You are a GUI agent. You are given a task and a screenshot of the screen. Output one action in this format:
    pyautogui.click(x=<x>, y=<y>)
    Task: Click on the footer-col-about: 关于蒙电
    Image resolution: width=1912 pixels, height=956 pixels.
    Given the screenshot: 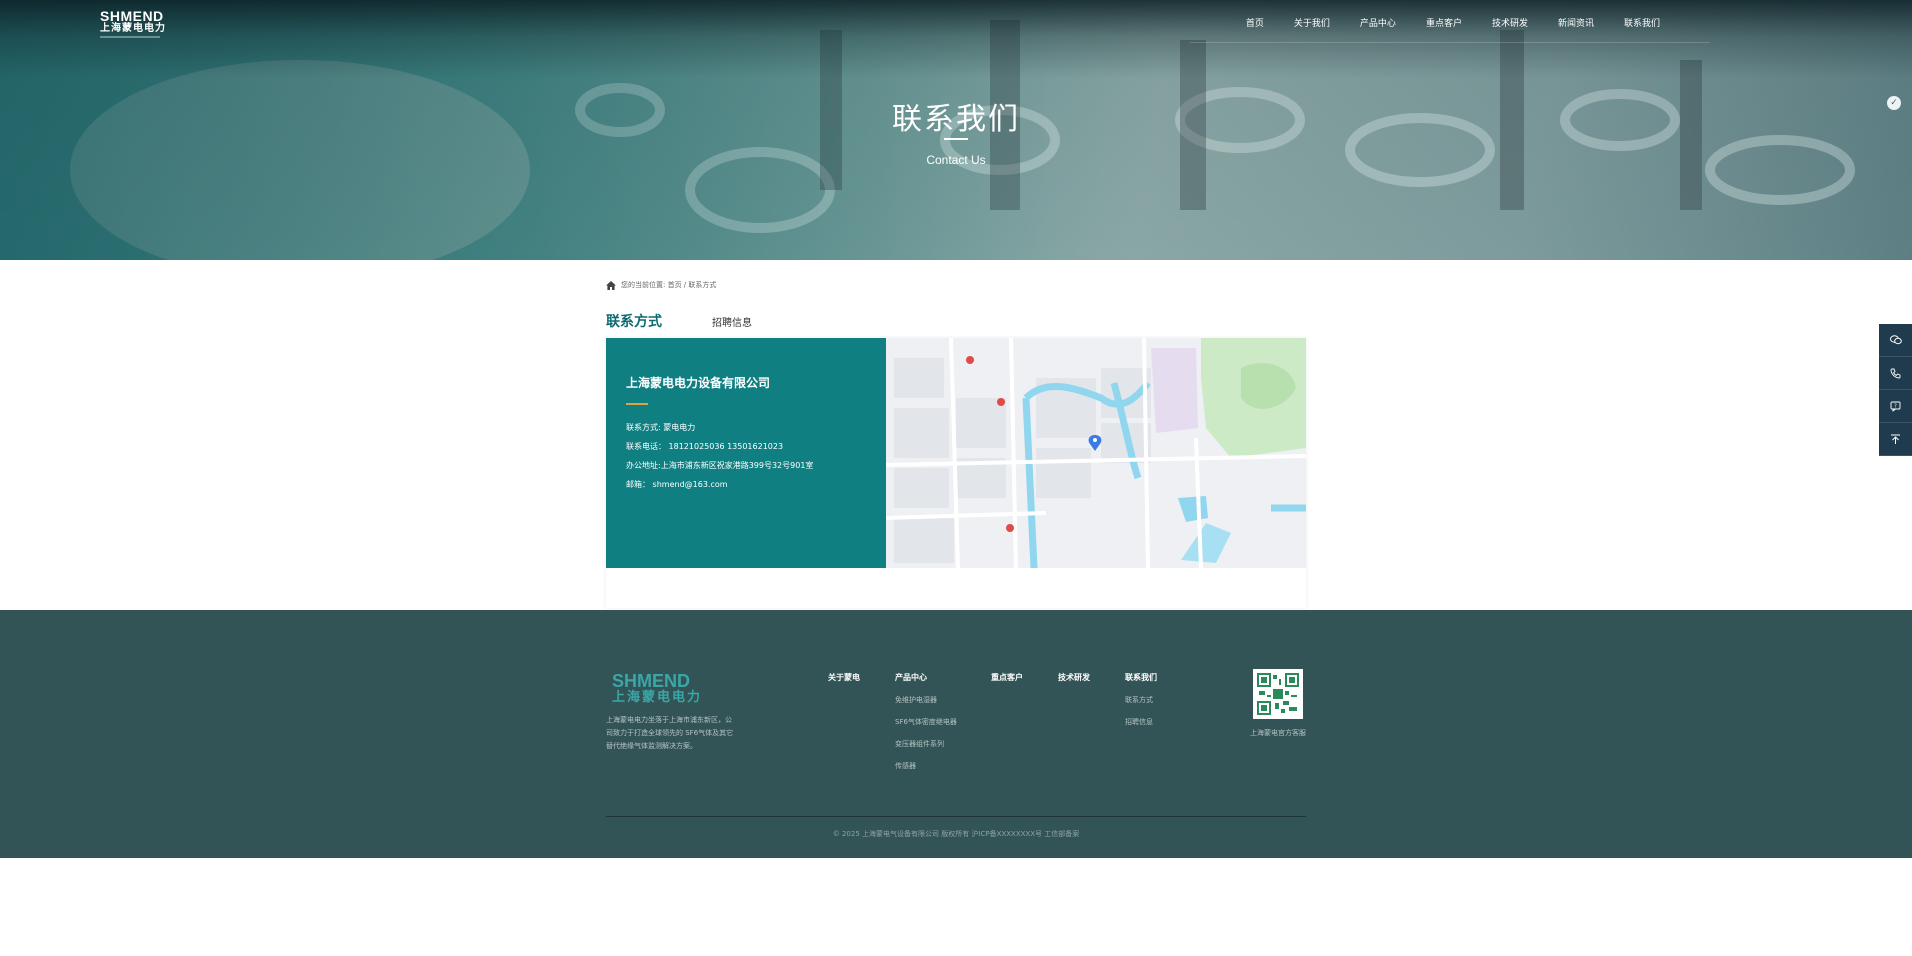 What is the action you would take?
    pyautogui.click(x=844, y=683)
    